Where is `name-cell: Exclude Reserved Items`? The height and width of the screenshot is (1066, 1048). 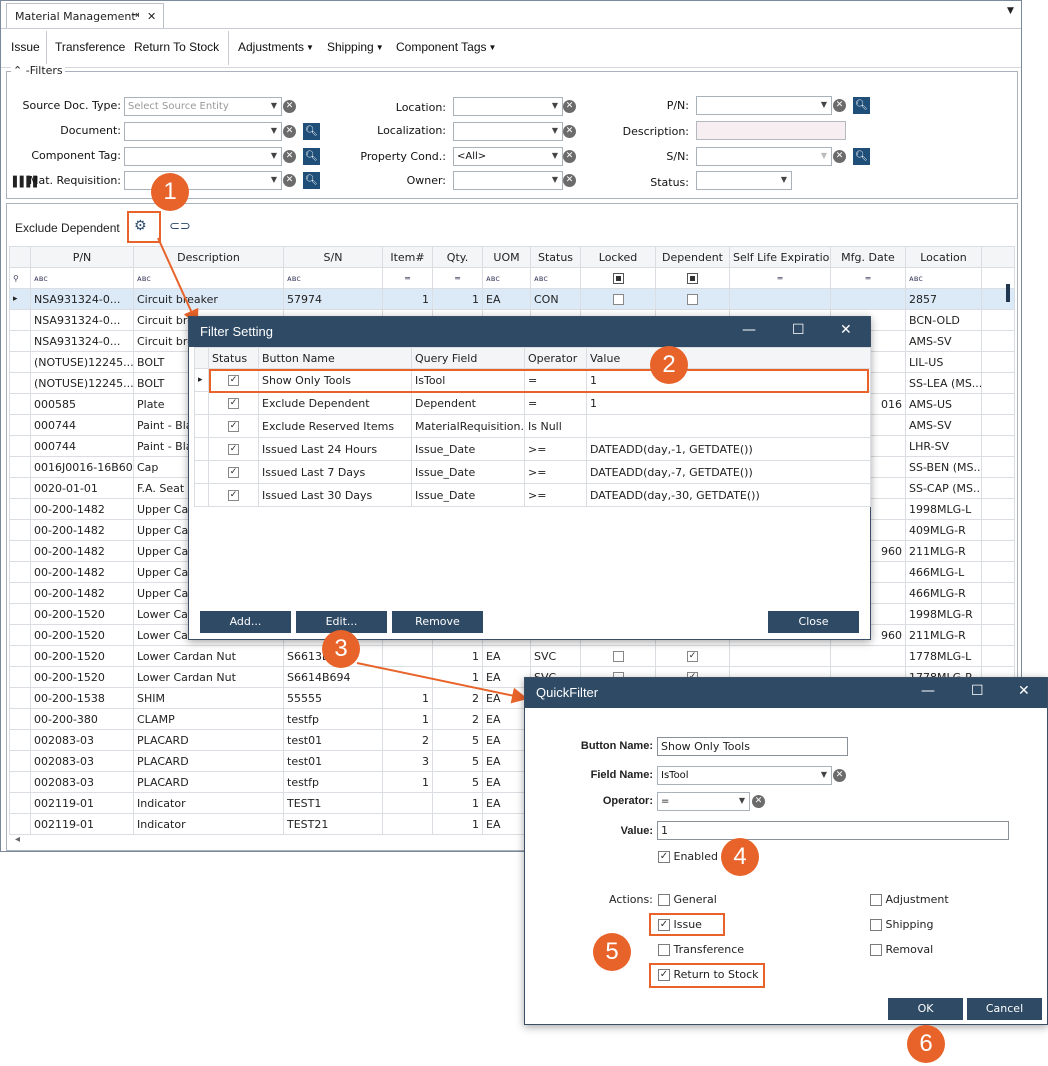 name-cell: Exclude Reserved Items is located at coordinates (335, 426).